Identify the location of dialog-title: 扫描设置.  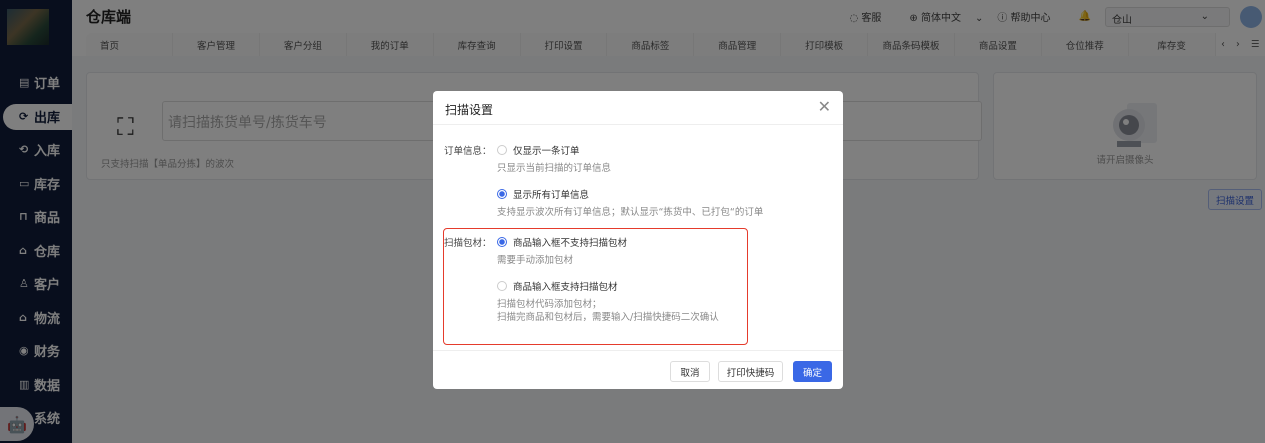
(469, 110).